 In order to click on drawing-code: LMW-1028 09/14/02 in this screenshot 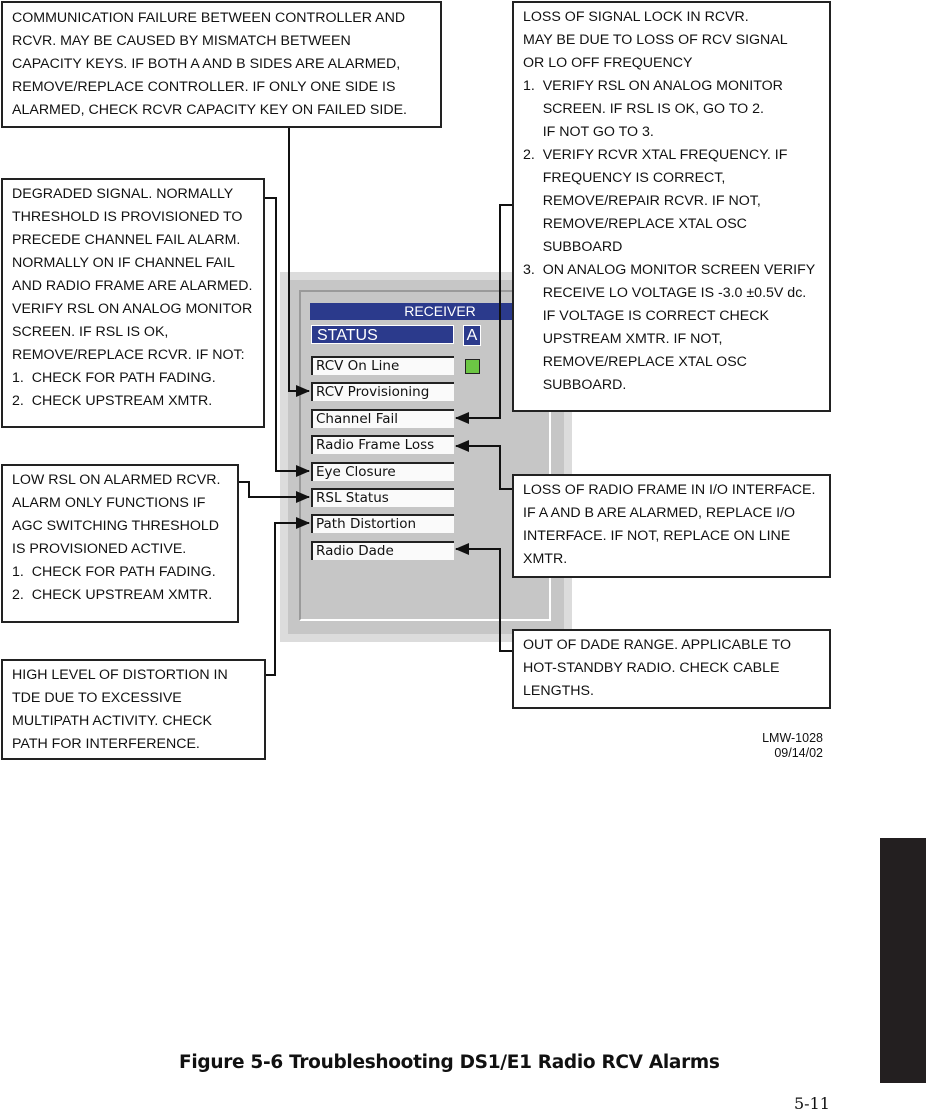, I will do `click(792, 746)`.